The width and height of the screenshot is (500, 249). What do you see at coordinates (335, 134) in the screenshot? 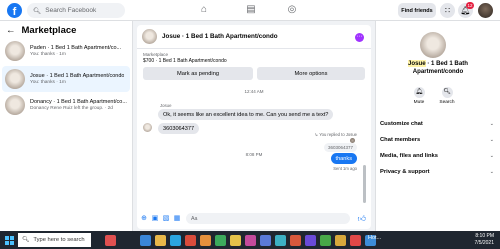
I see `reply-indicator: ↳ You replied to Josue` at bounding box center [335, 134].